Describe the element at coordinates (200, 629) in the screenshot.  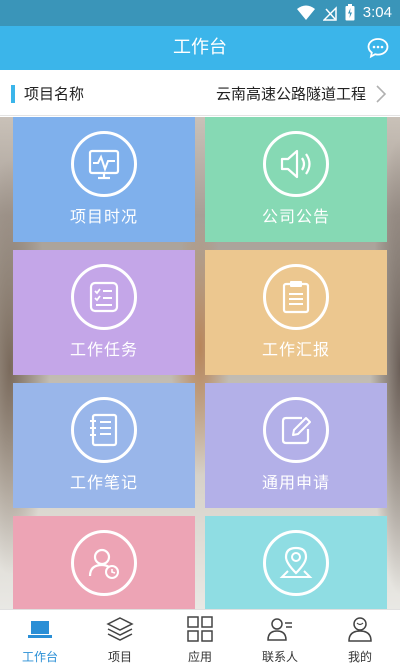
I see `grid-icon` at that location.